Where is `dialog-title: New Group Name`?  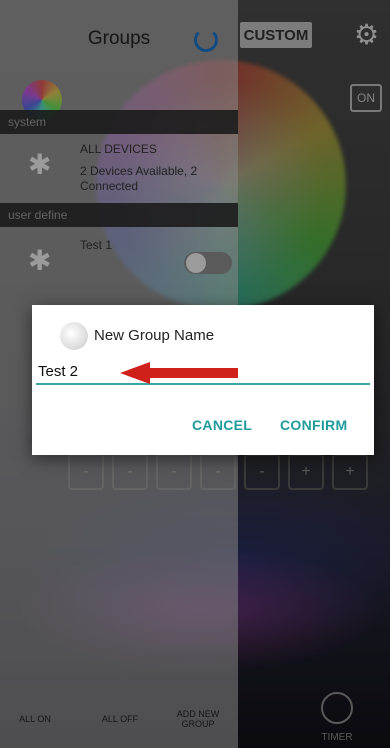
dialog-title: New Group Name is located at coordinates (154, 335).